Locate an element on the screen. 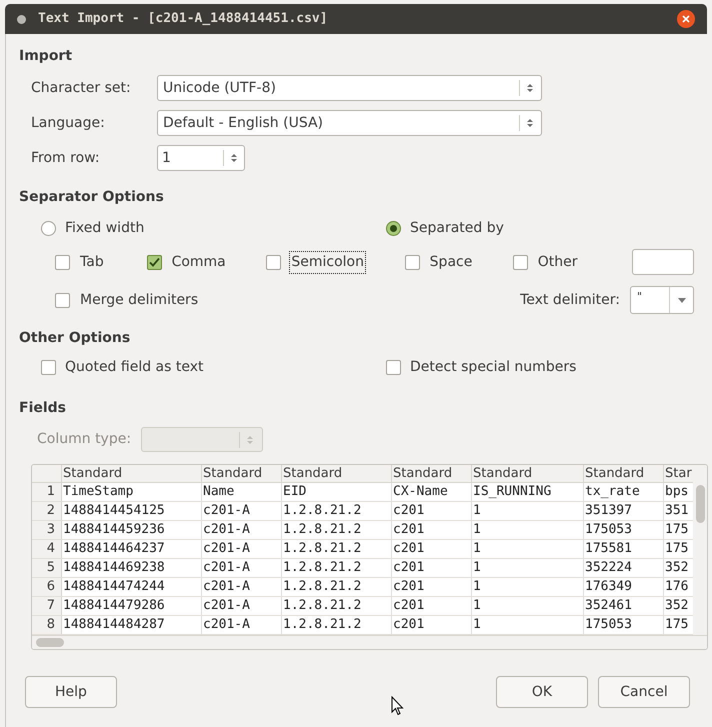 The width and height of the screenshot is (712, 727). checkbox-label: Space is located at coordinates (451, 262).